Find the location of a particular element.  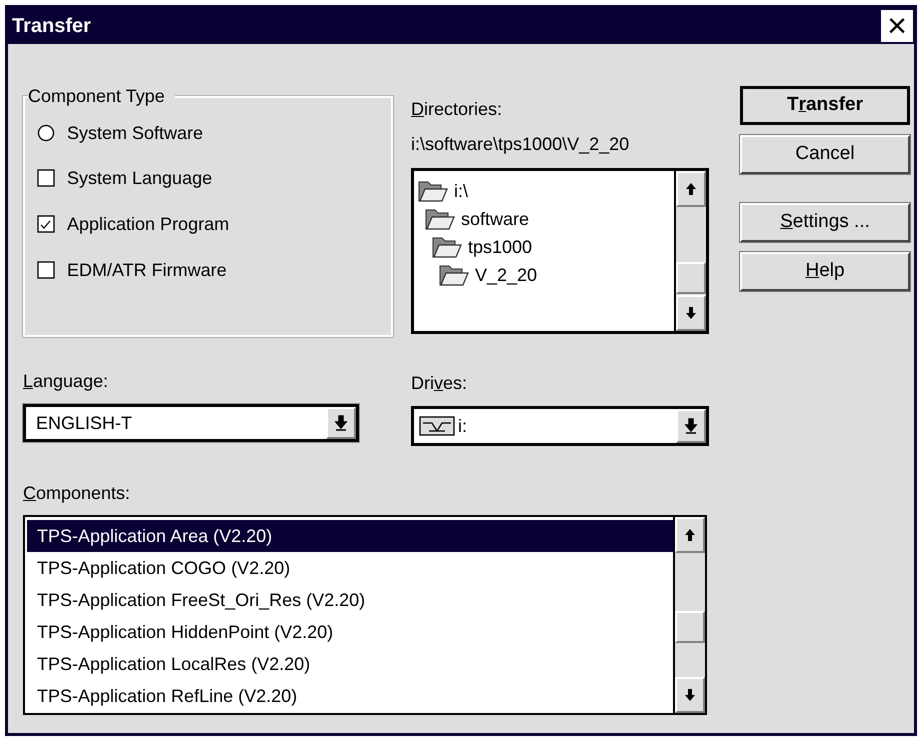

field-label: Directories: is located at coordinates (456, 109).